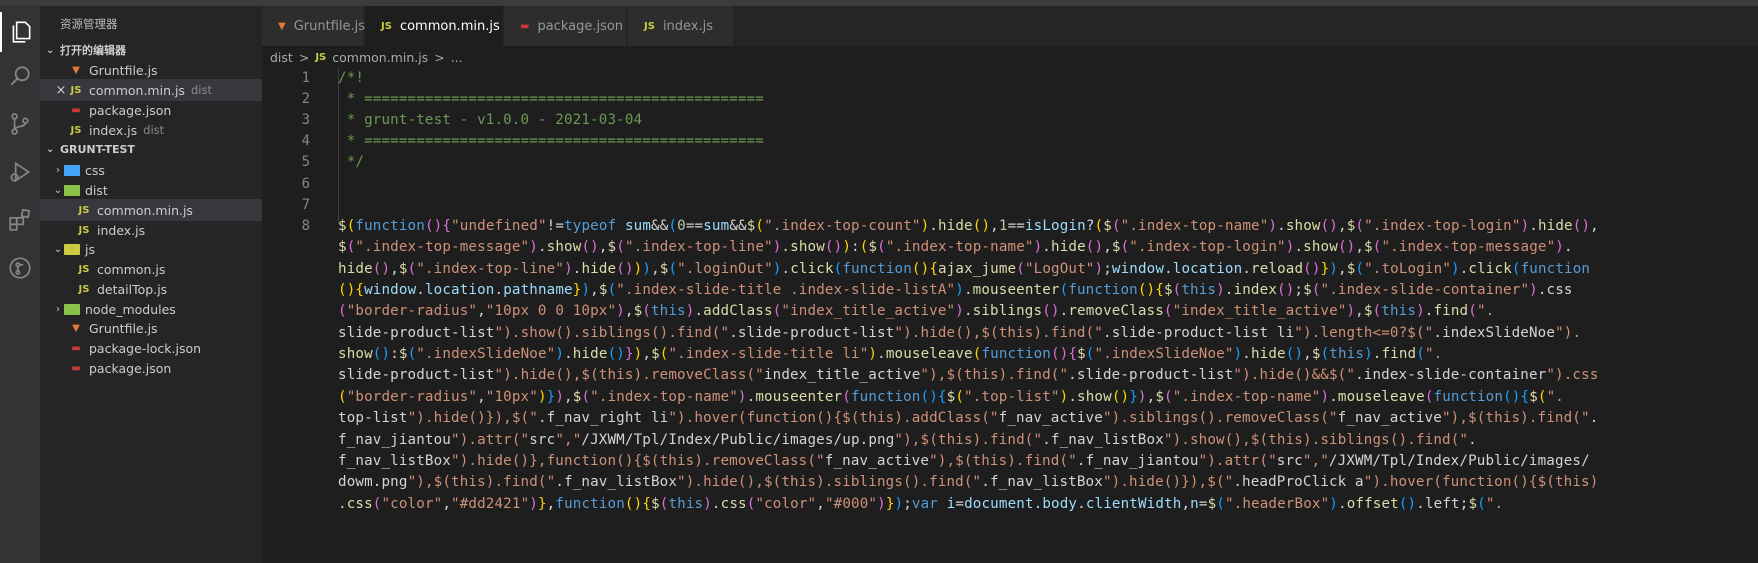  Describe the element at coordinates (151, 249) in the screenshot. I see `tree-folder-js: ⌄ js` at that location.